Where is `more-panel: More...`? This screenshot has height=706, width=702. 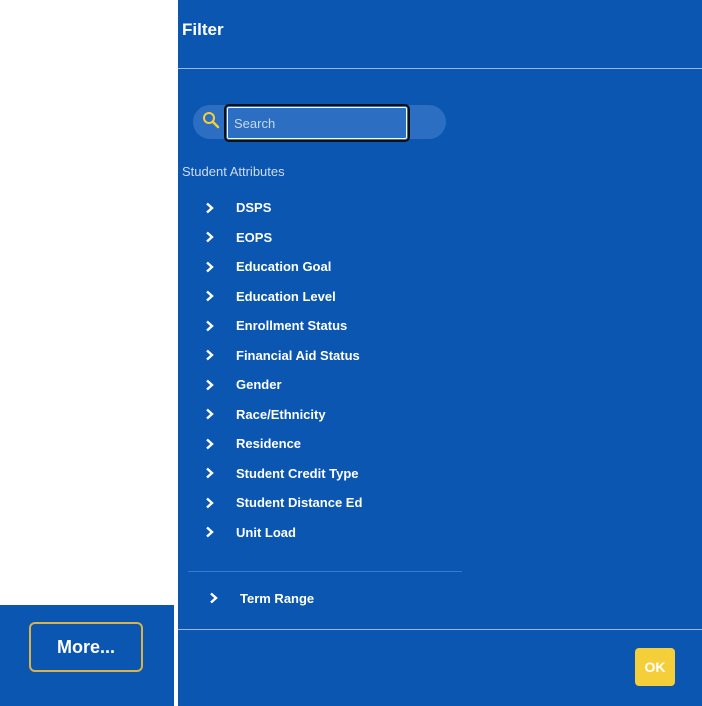 more-panel: More... is located at coordinates (87, 655).